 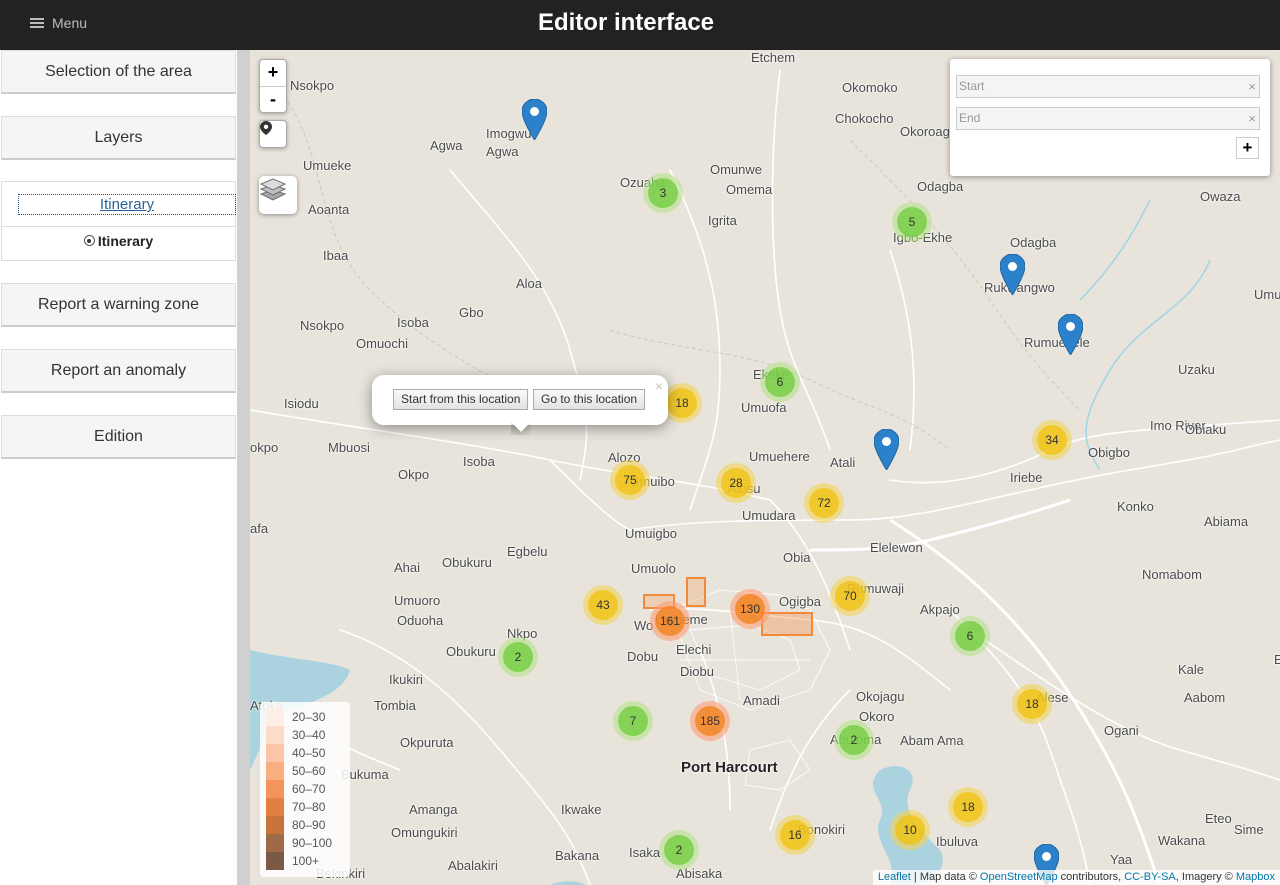 I want to click on go-to-location-button: Go to this location, so click(x=589, y=399).